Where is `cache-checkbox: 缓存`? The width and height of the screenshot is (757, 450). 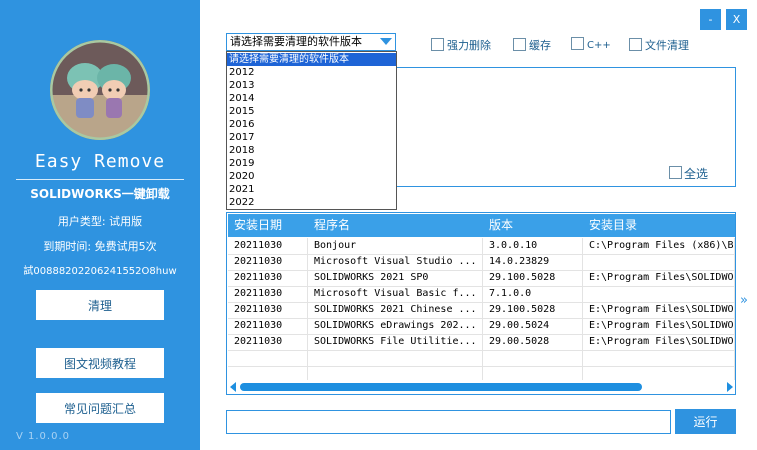 cache-checkbox: 缓存 is located at coordinates (532, 44).